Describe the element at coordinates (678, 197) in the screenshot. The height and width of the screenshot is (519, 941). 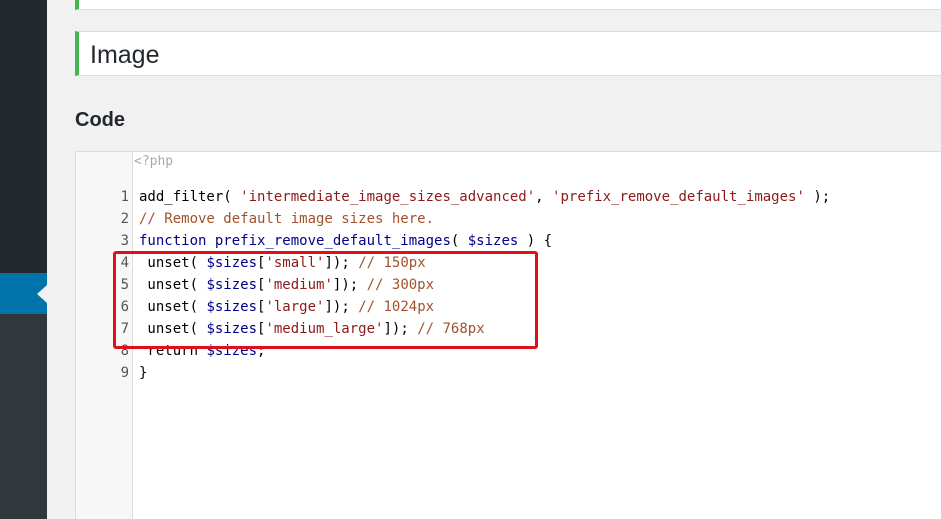
I see `code-token: 'prefix_remove_default_images'` at that location.